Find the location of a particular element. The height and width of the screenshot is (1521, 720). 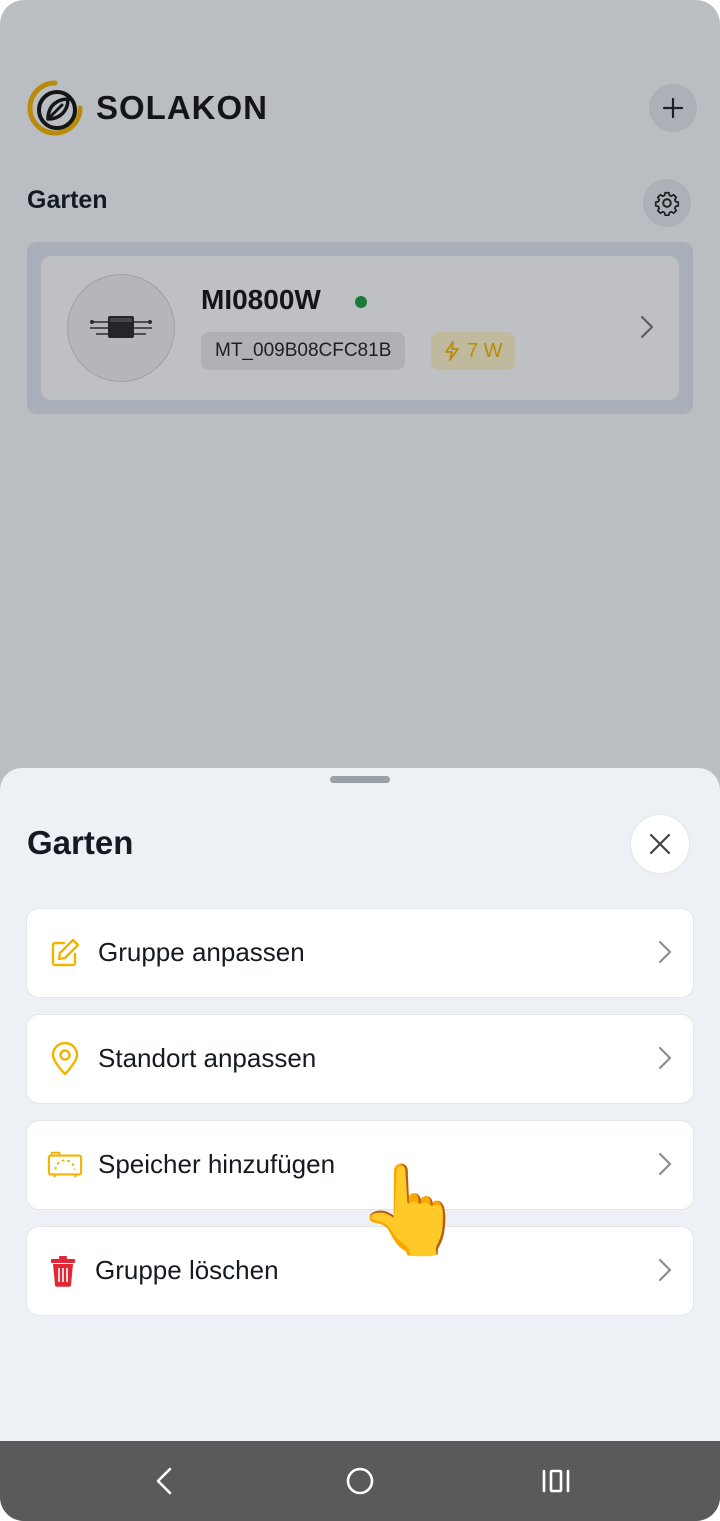

system-navigation-bar is located at coordinates (360, 1481).